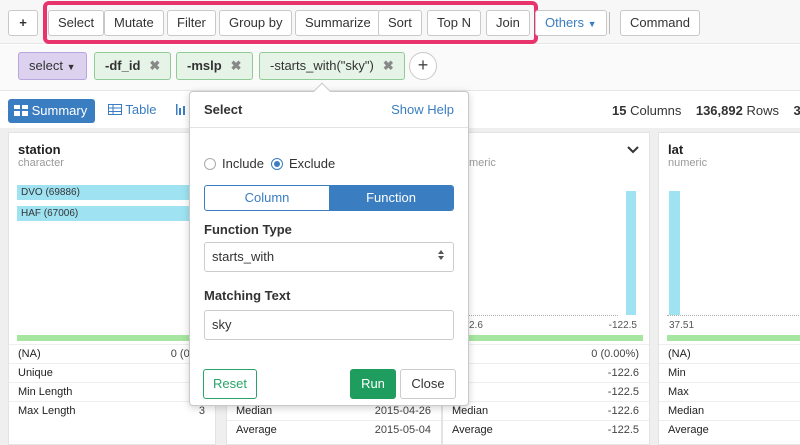 This screenshot has width=800, height=445. What do you see at coordinates (243, 256) in the screenshot?
I see `function-type-value: starts_with` at bounding box center [243, 256].